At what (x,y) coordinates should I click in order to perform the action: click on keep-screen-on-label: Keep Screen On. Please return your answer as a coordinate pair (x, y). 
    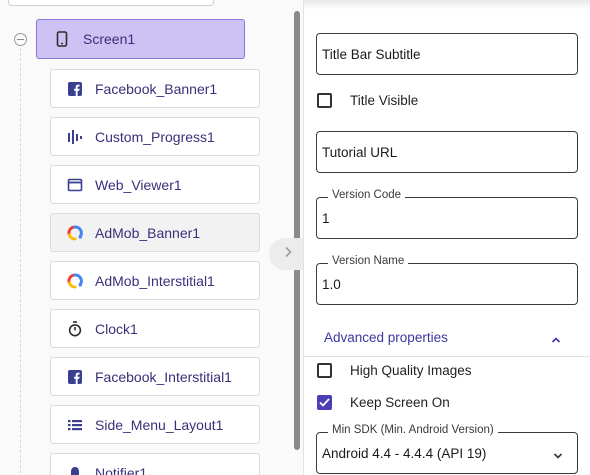
    Looking at the image, I should click on (400, 402).